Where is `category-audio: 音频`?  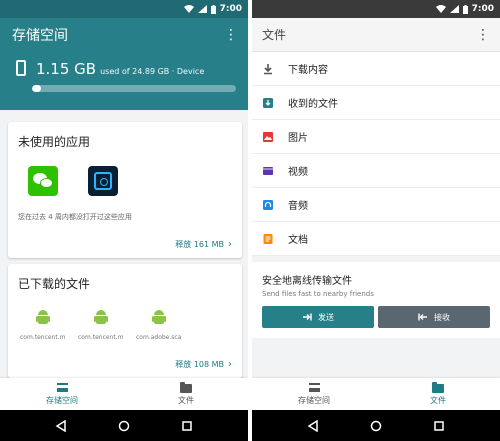 category-audio: 音频 is located at coordinates (376, 205).